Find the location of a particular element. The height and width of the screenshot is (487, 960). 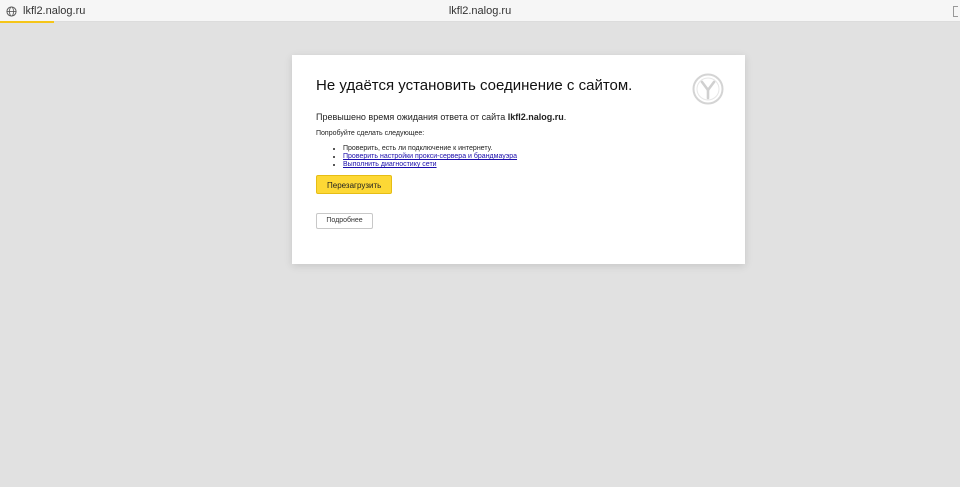

browser-top-bar: lkfl2.nalog.ru lkfl2.nalog.ru is located at coordinates (480, 11).